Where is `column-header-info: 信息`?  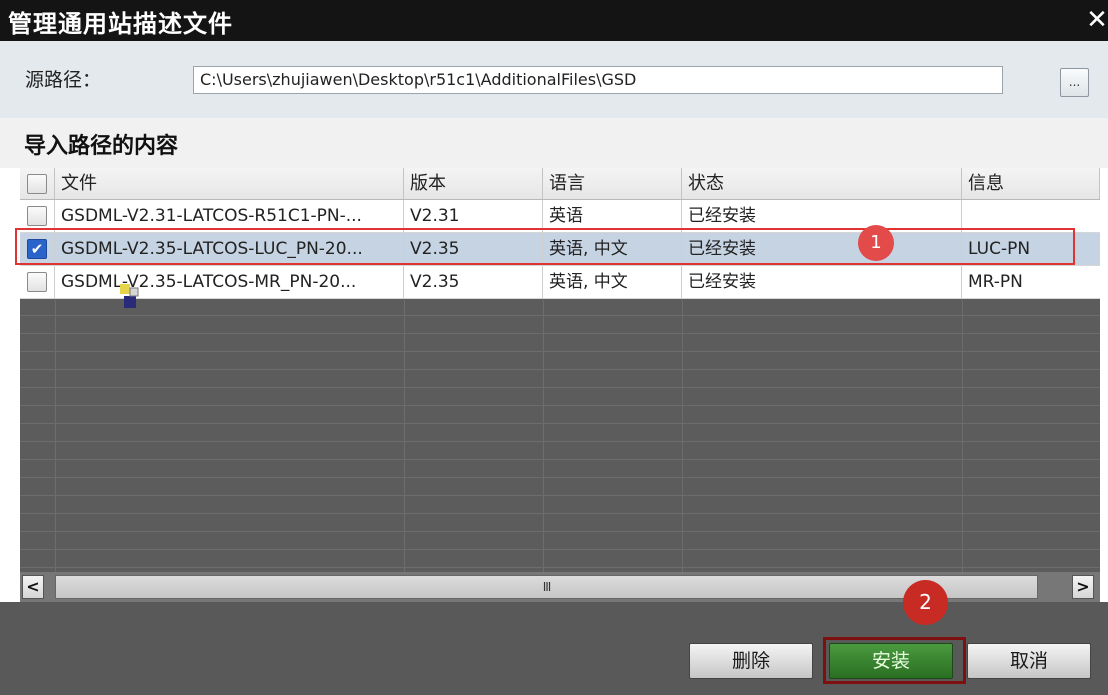 column-header-info: 信息 is located at coordinates (1031, 183).